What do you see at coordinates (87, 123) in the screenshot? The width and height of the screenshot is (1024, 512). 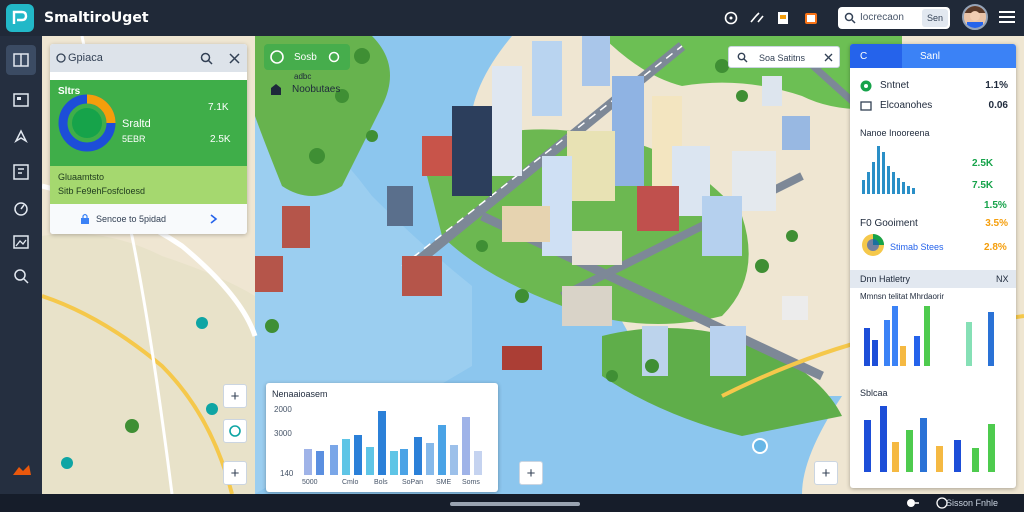 I see `donut-chart` at bounding box center [87, 123].